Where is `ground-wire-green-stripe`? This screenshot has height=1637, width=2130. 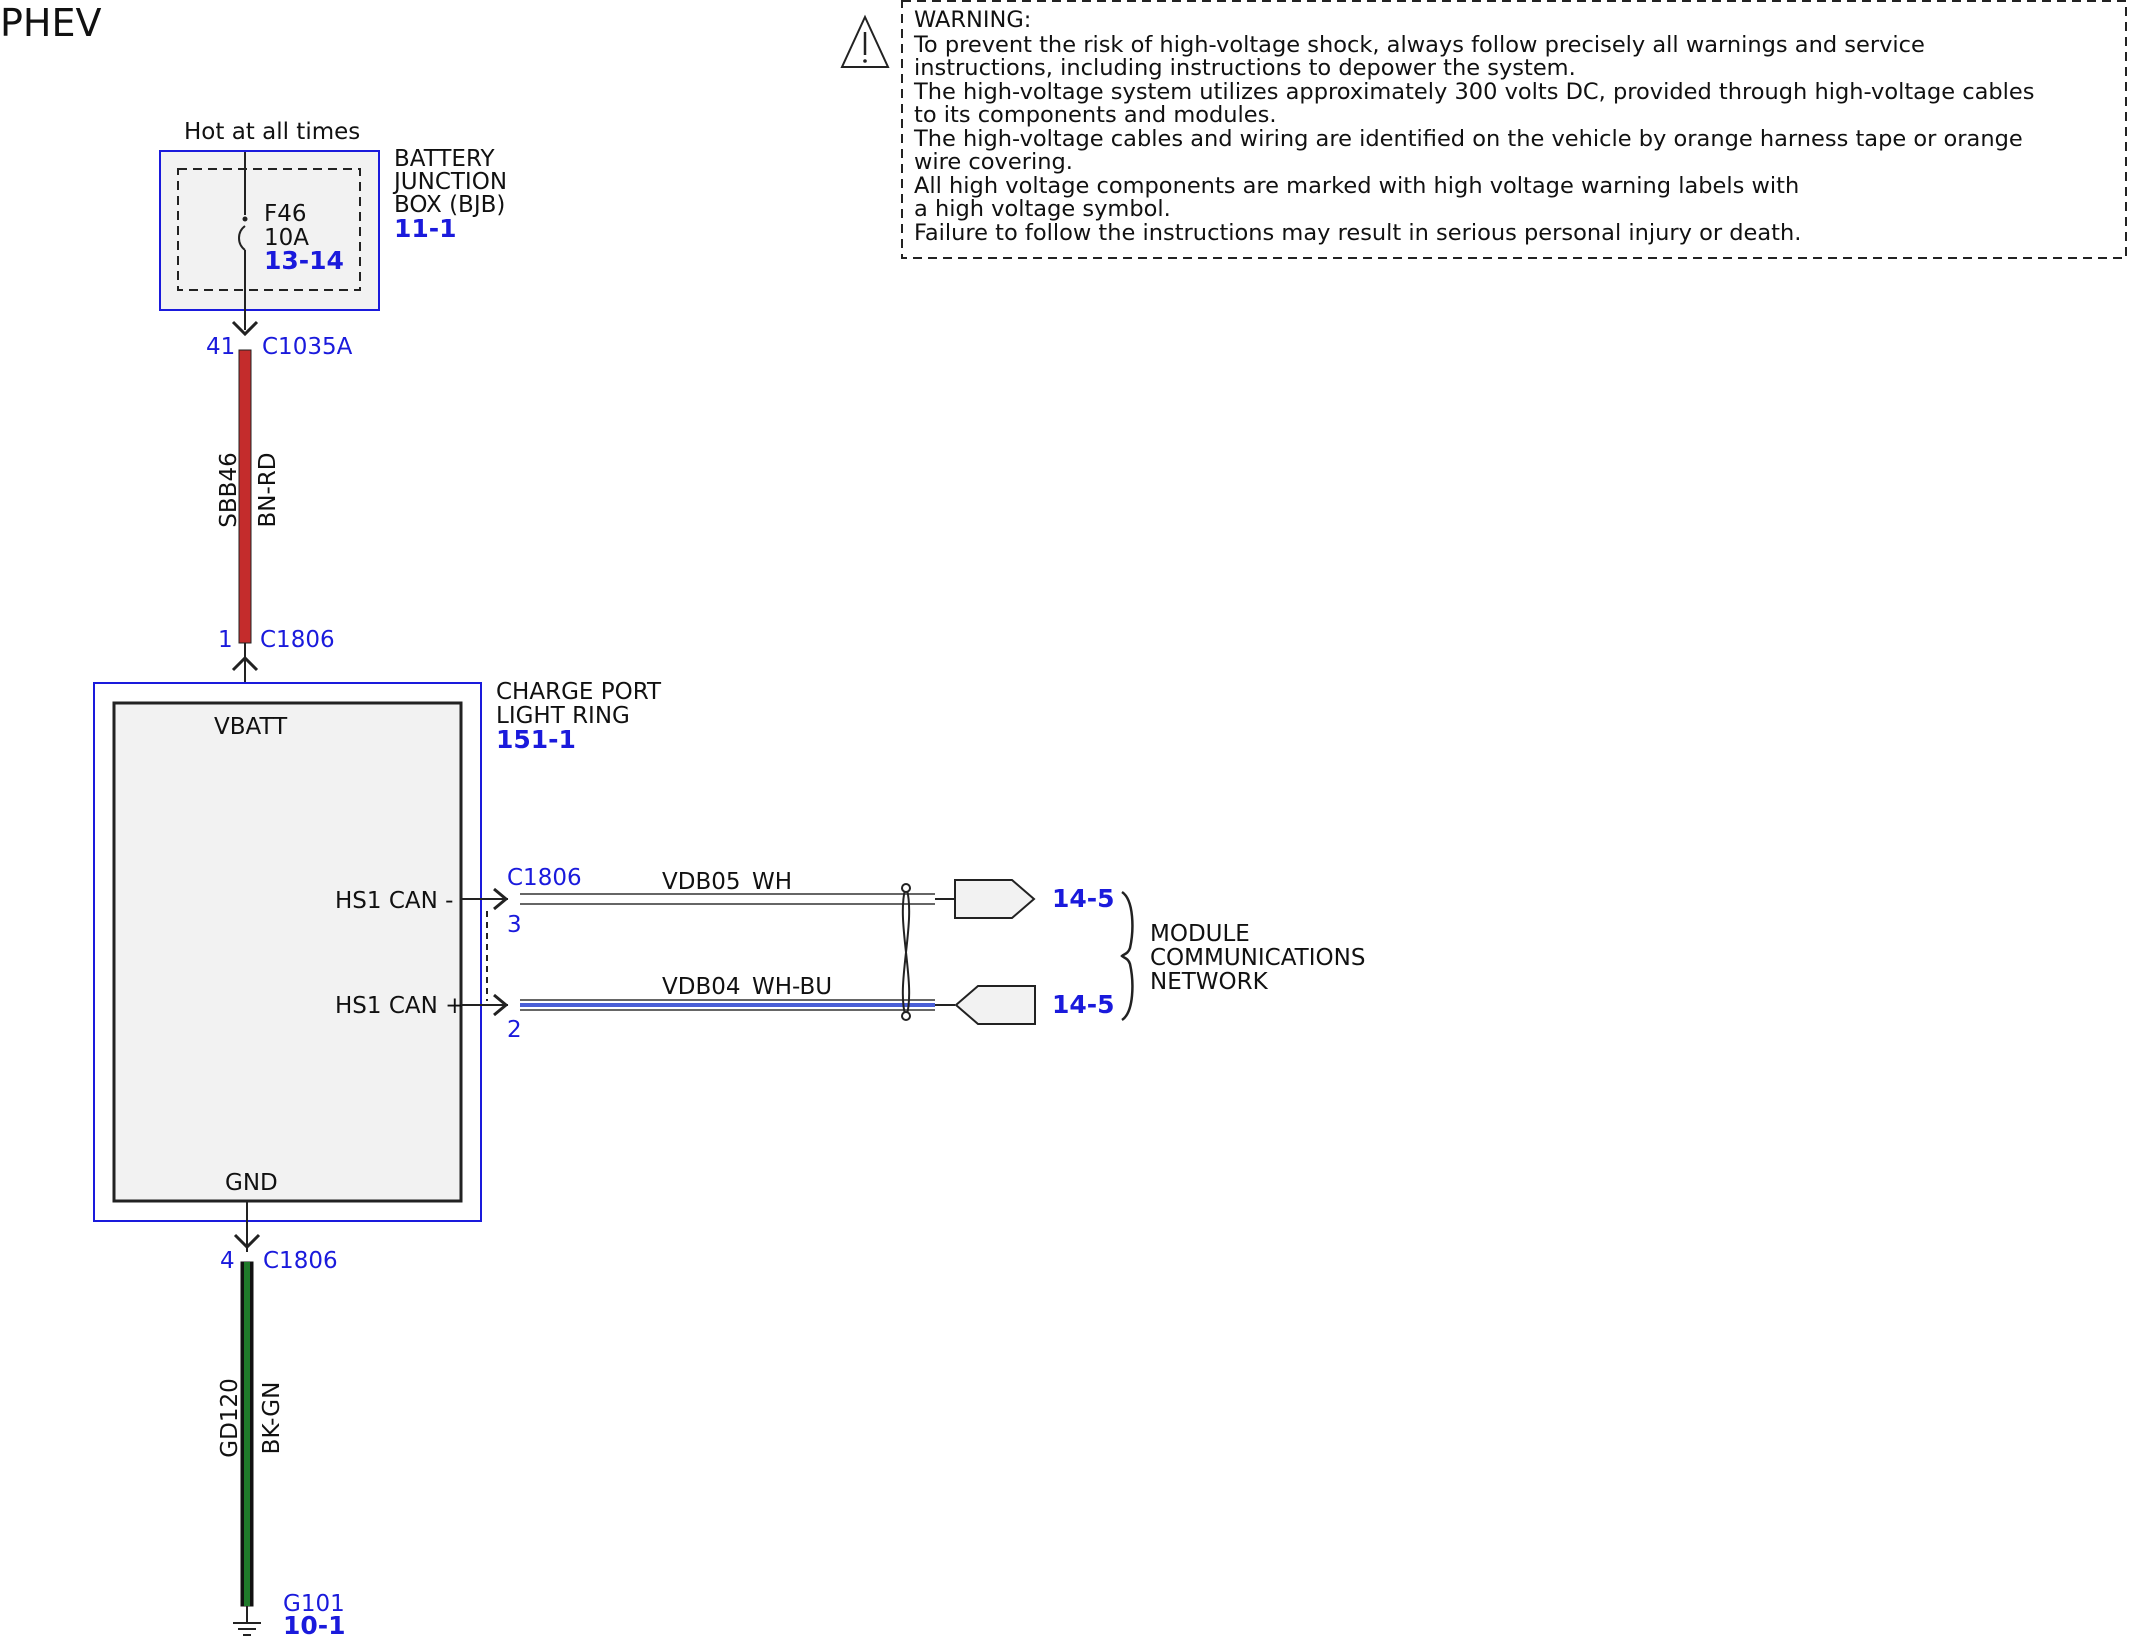 ground-wire-green-stripe is located at coordinates (247, 1434).